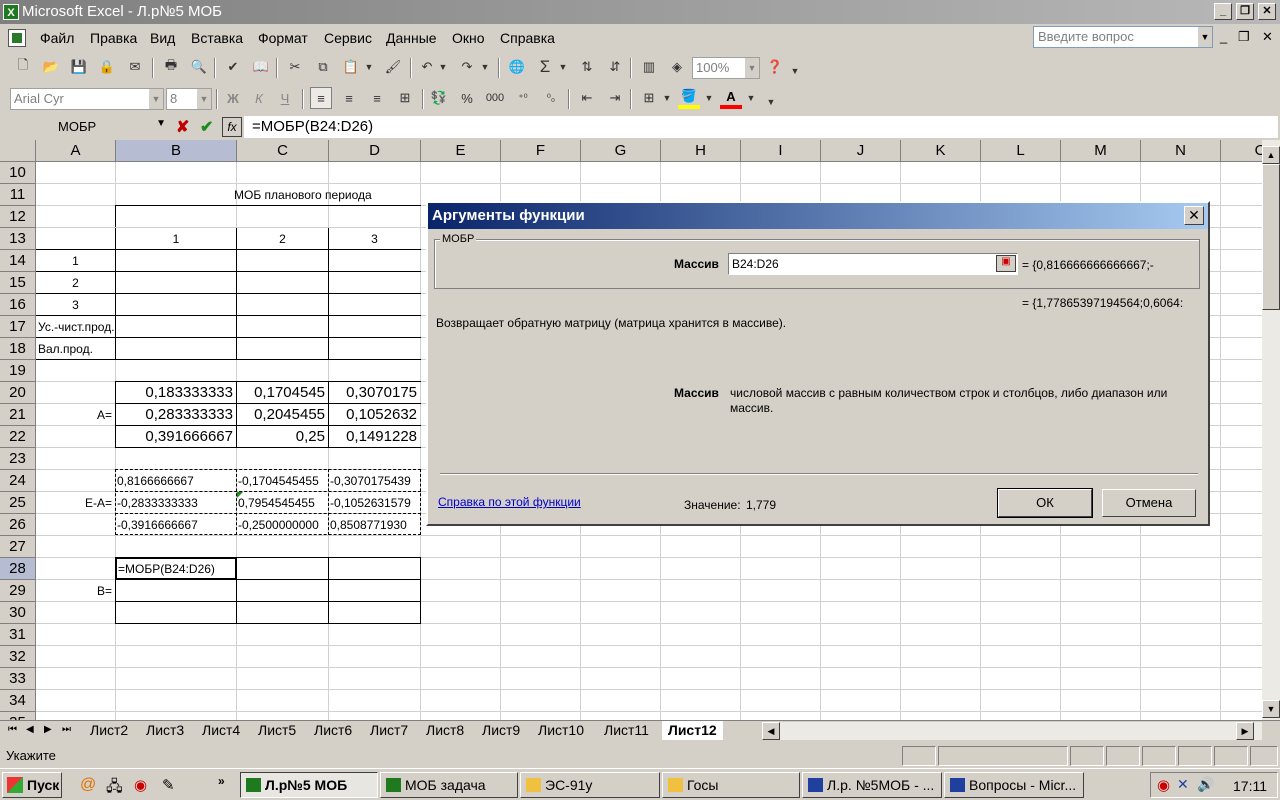  Describe the element at coordinates (561, 730) in the screenshot. I see `sheet-tab-10: Лист10` at that location.